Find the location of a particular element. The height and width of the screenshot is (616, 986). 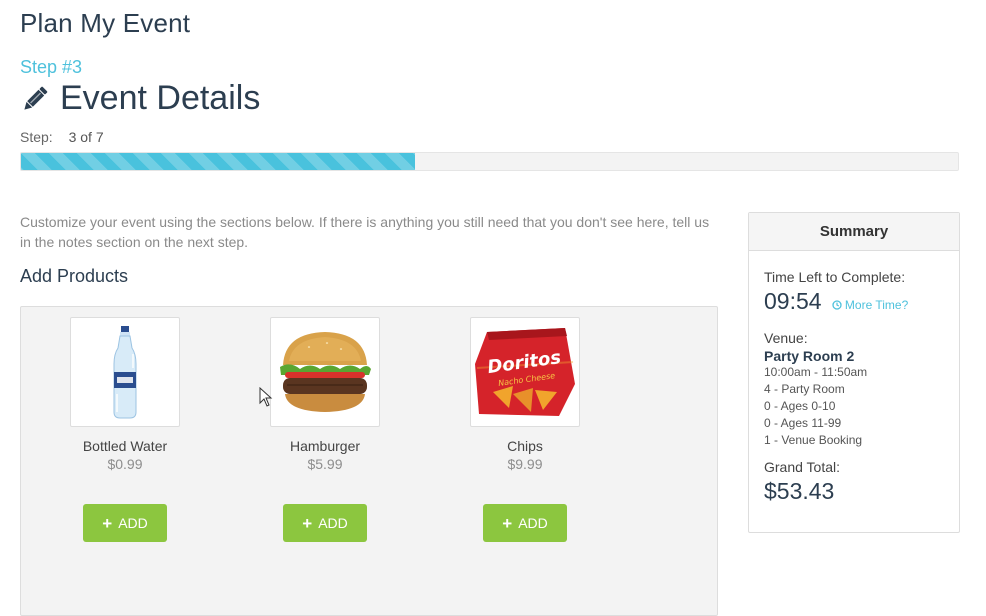

pencil-icon is located at coordinates (35, 99).